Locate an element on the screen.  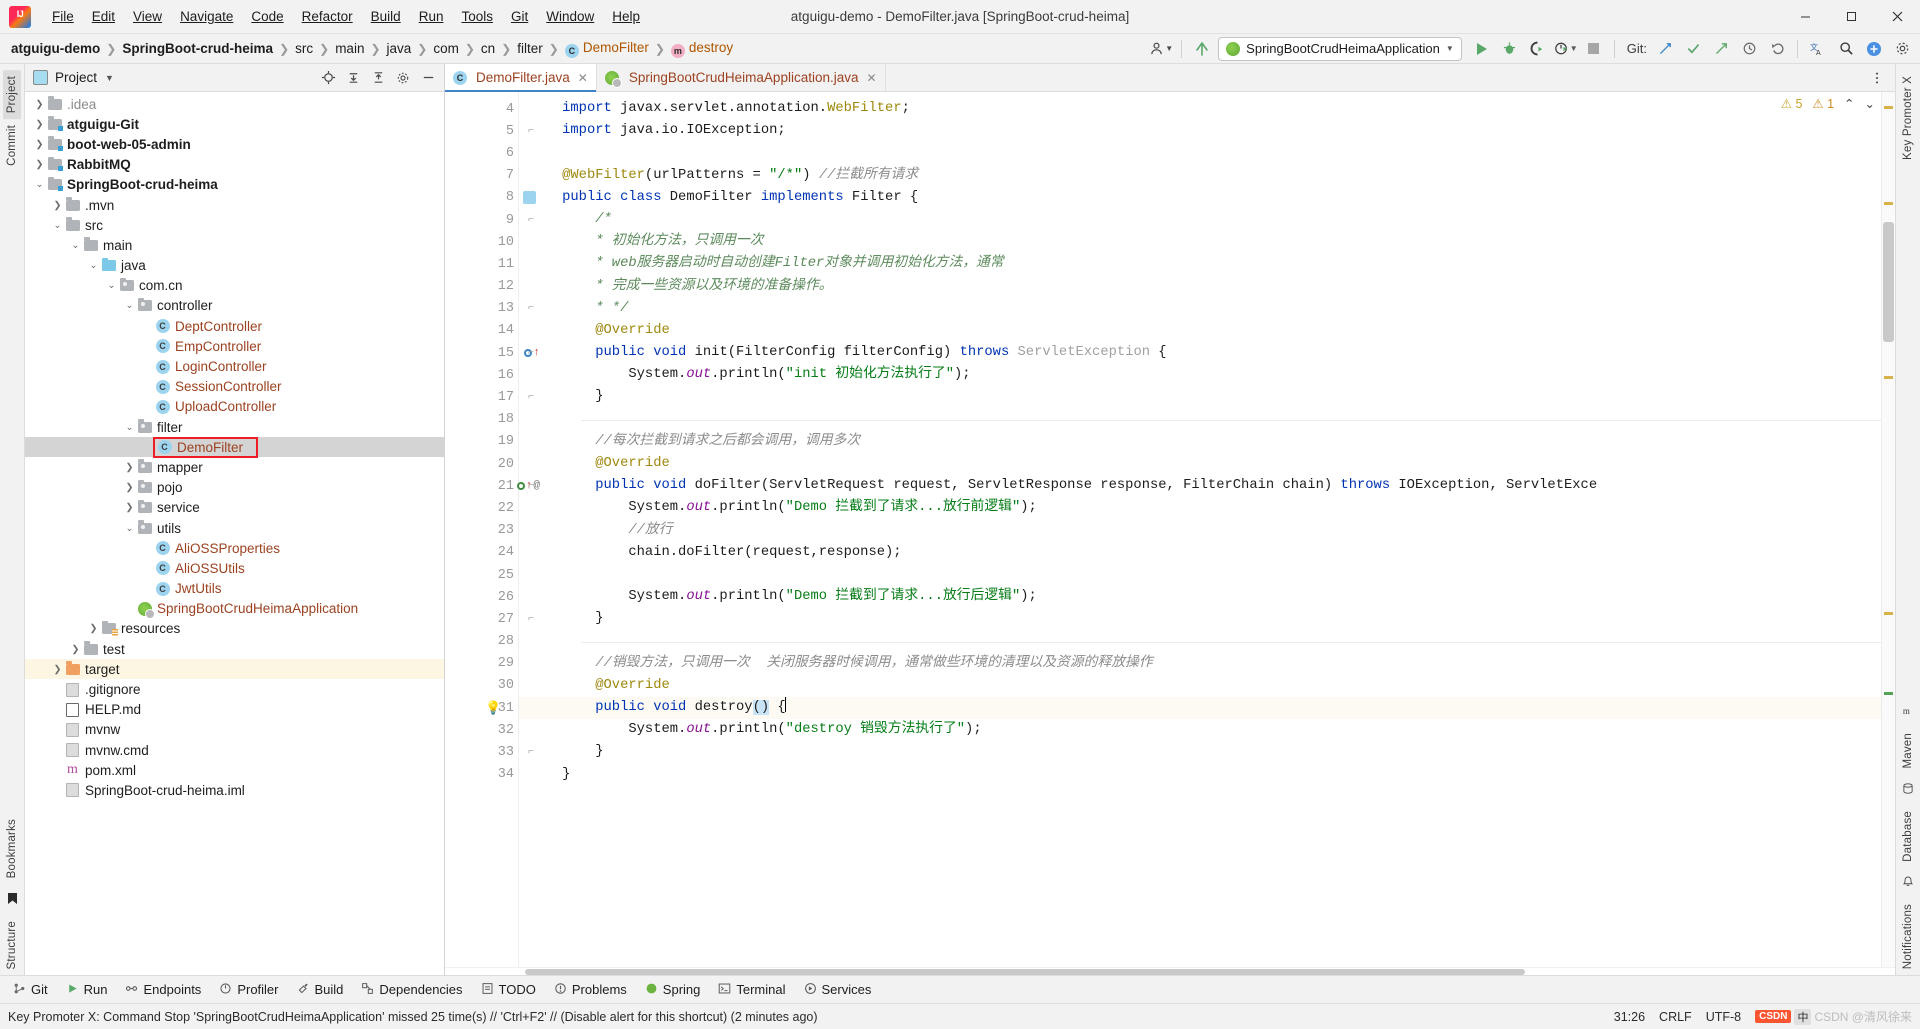
menu-window: Window is located at coordinates (570, 16).